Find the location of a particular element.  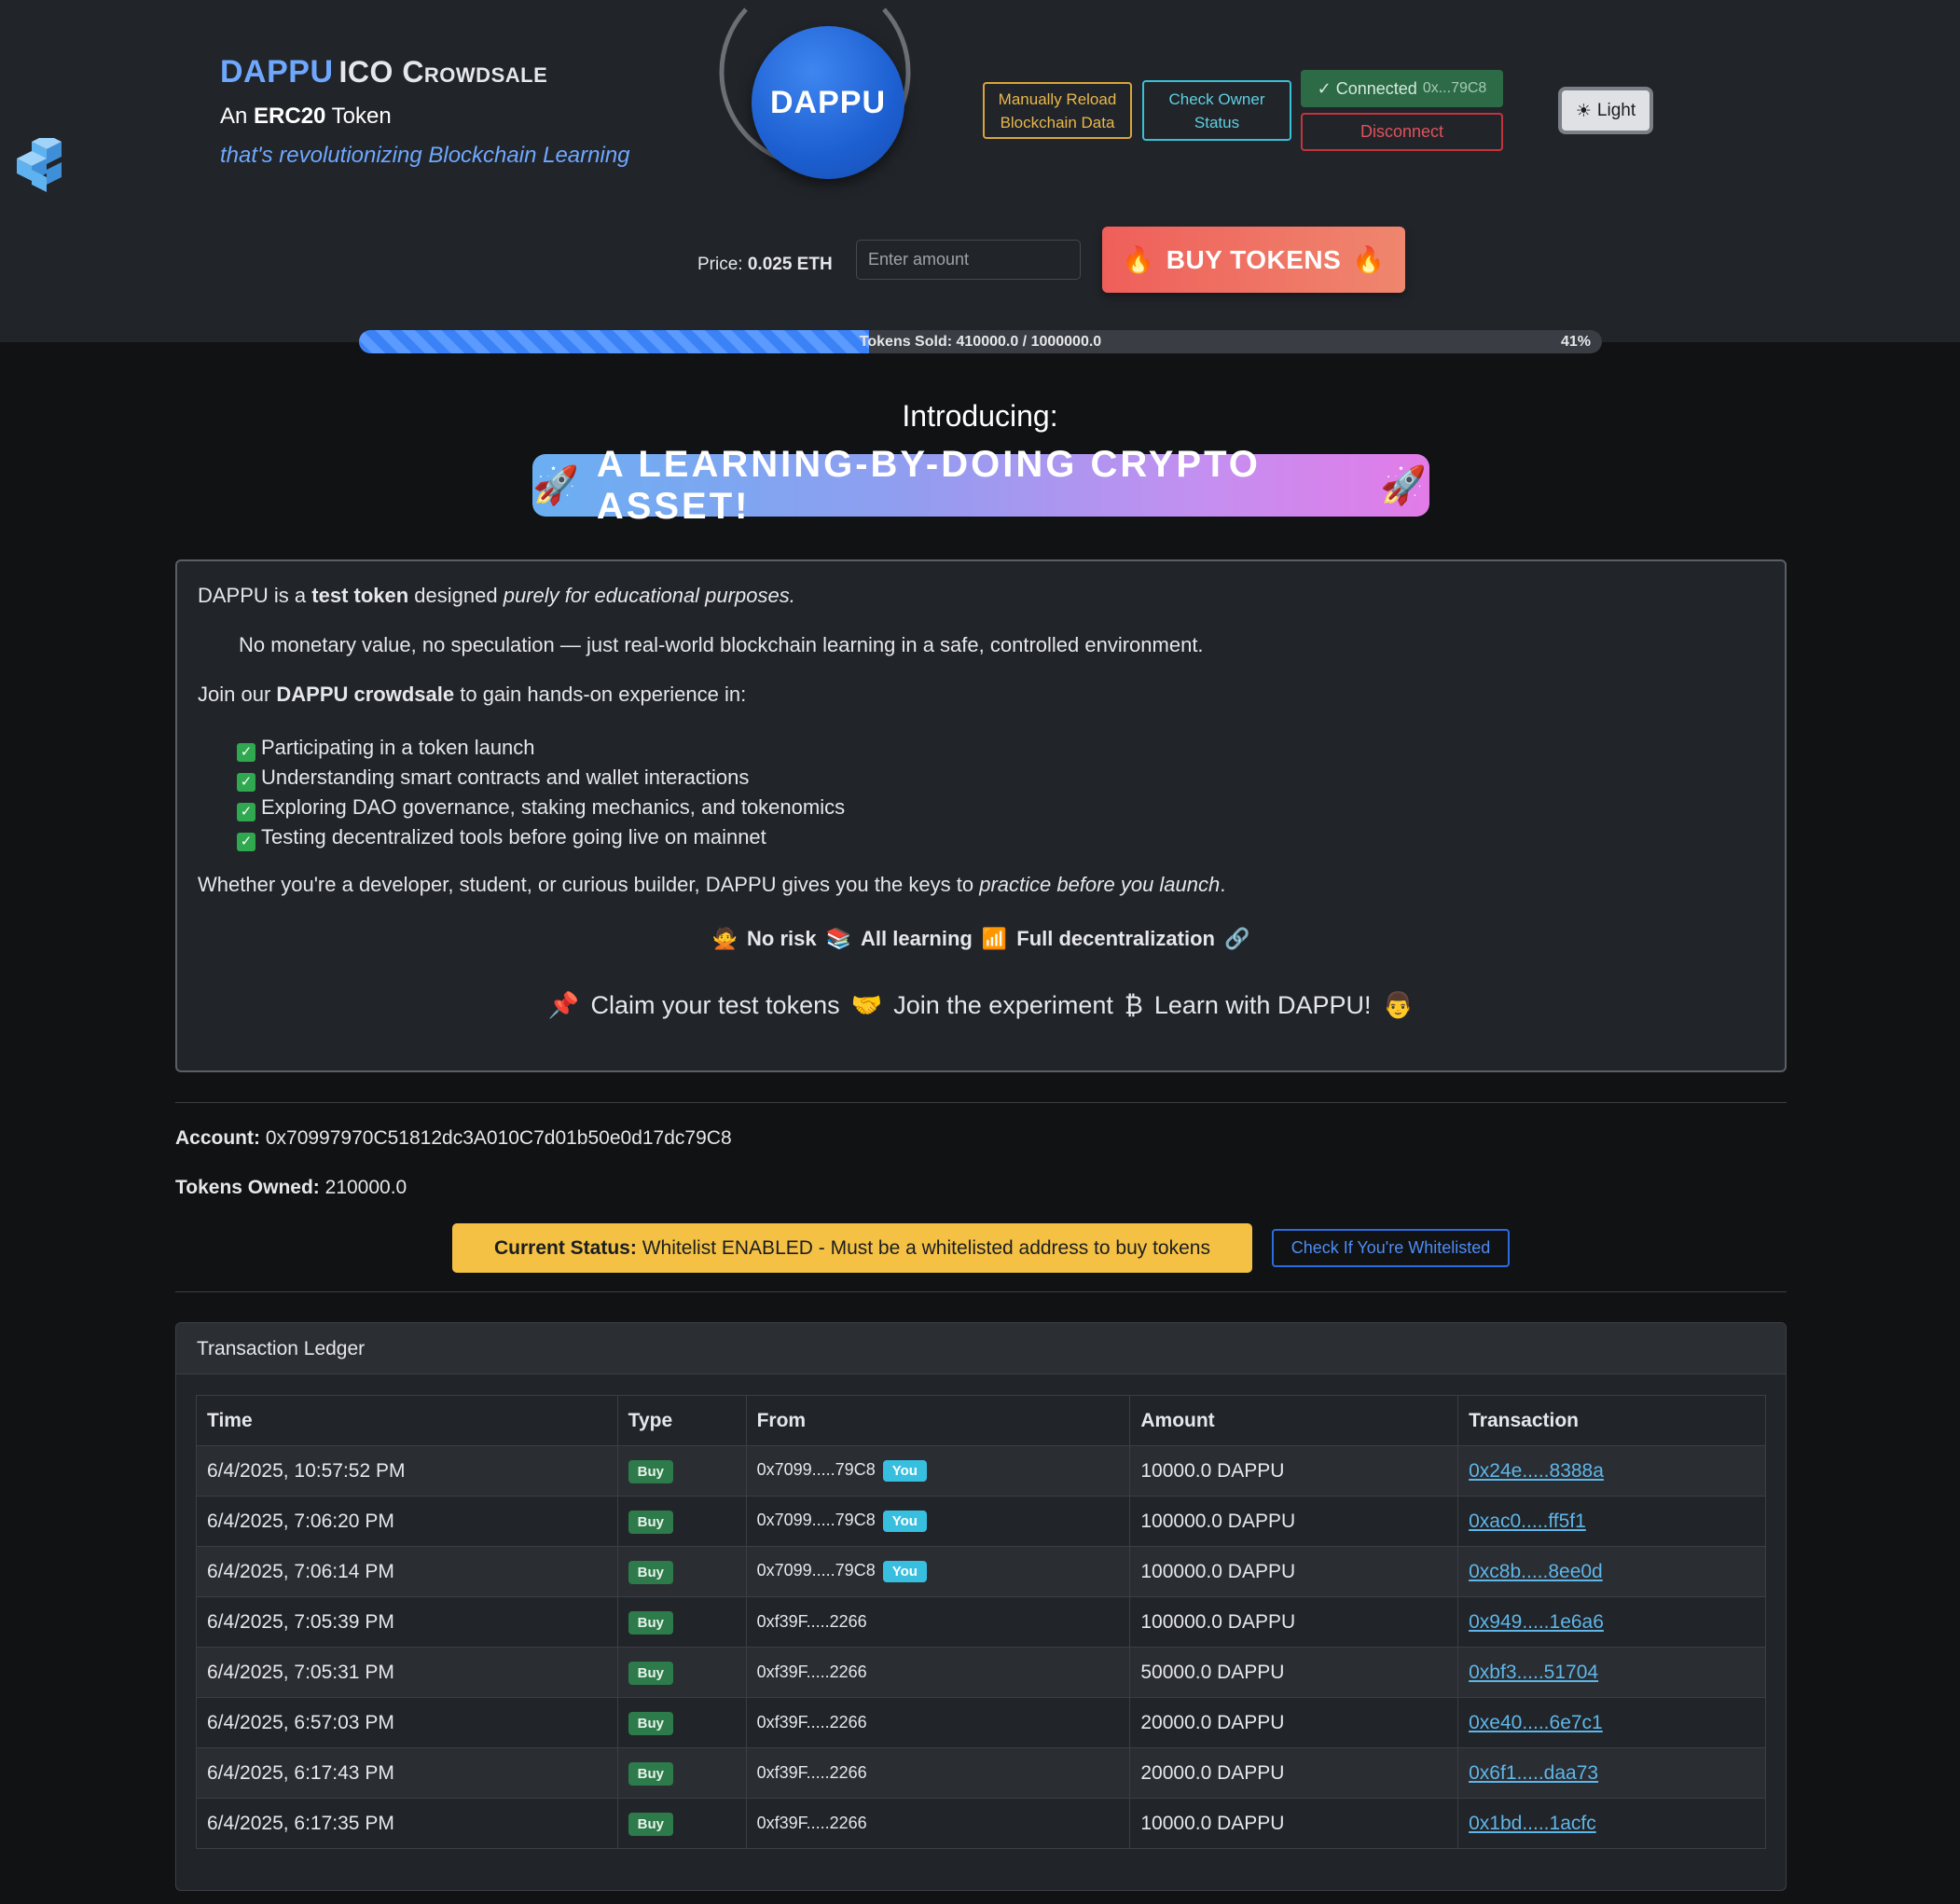

owner-label-line2: Status is located at coordinates (1217, 122).